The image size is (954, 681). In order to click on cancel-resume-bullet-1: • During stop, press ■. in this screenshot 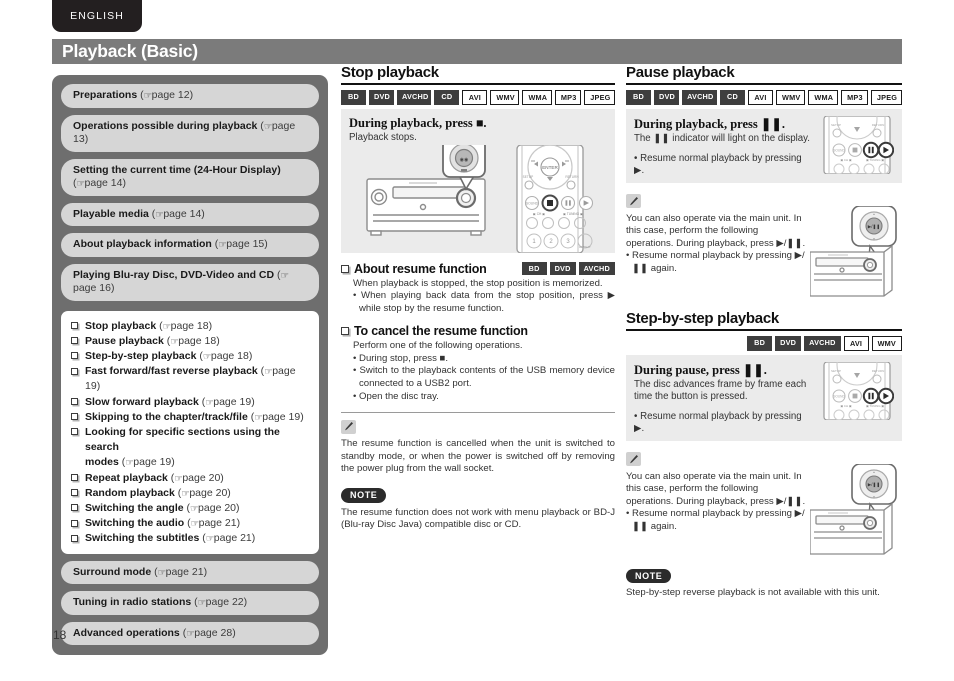, I will do `click(401, 358)`.